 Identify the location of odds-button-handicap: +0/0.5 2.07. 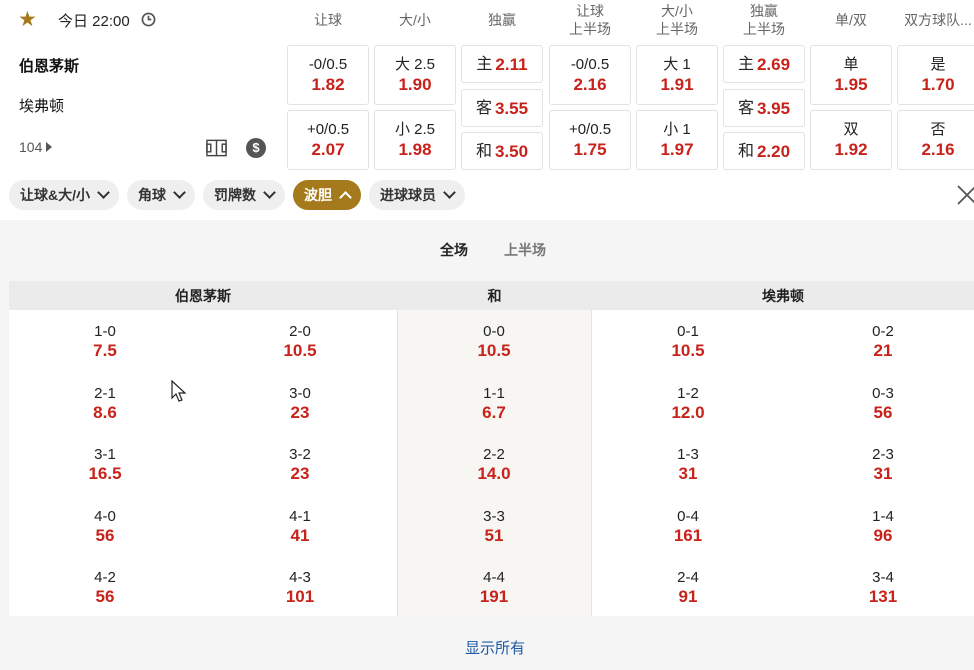
(328, 140).